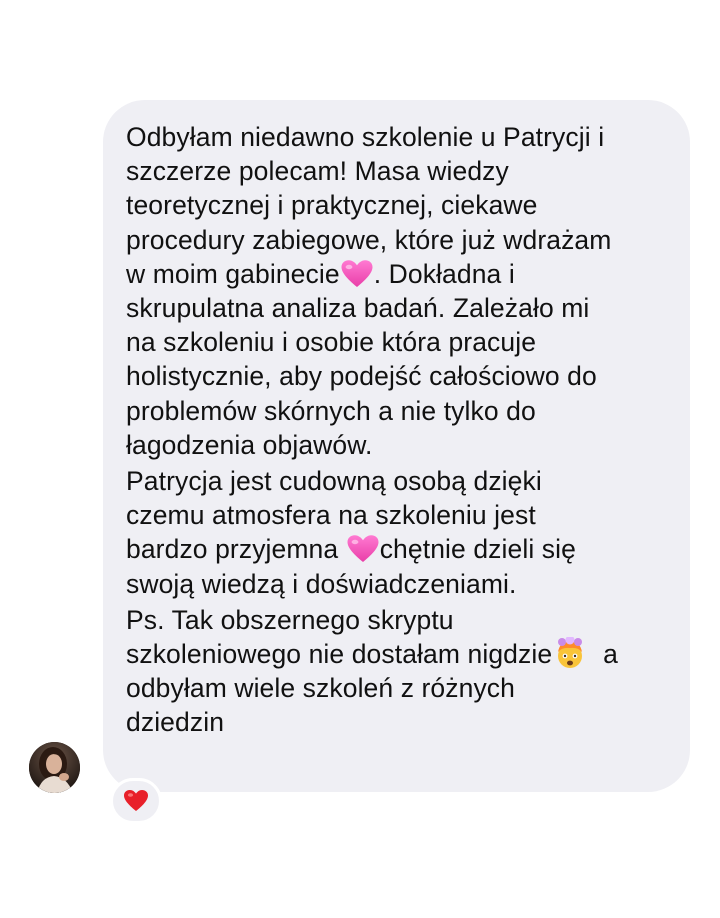  What do you see at coordinates (334, 481) in the screenshot?
I see `message-text: Patrycja jest cudowną osobą dzięki` at bounding box center [334, 481].